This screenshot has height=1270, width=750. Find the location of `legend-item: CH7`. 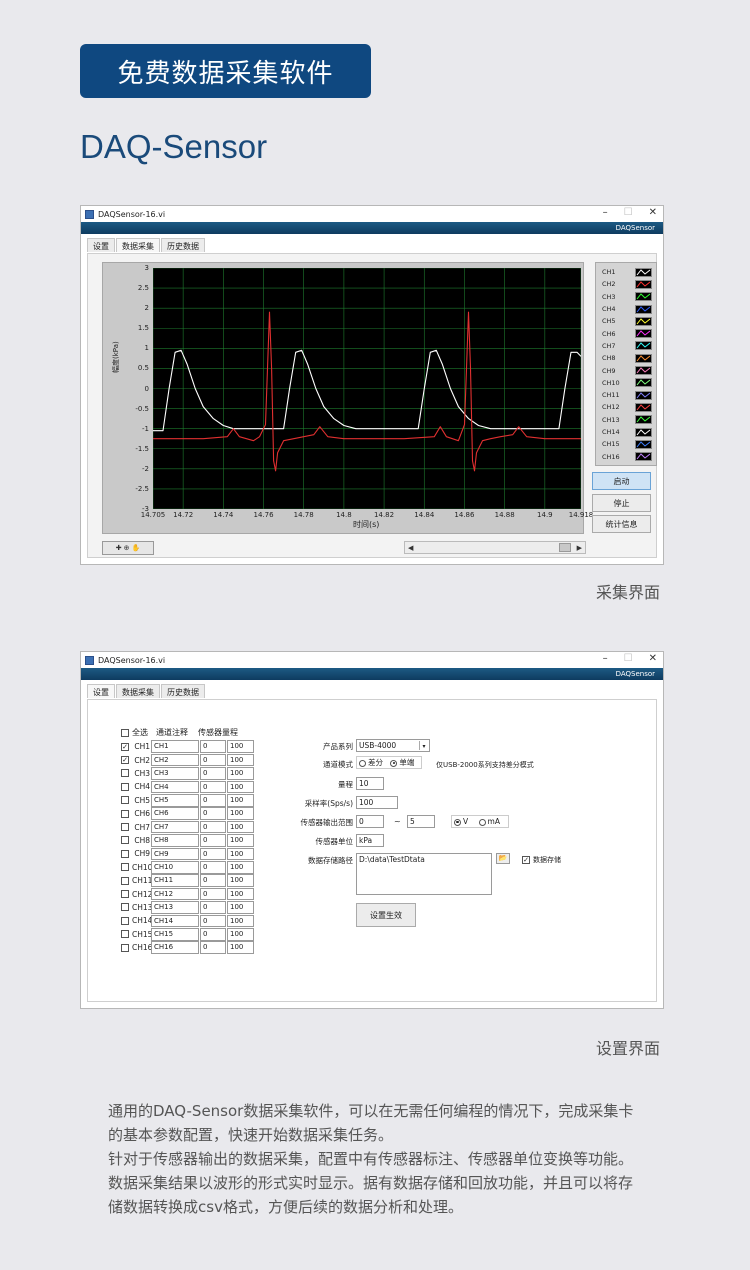

legend-item: CH7 is located at coordinates (626, 346).